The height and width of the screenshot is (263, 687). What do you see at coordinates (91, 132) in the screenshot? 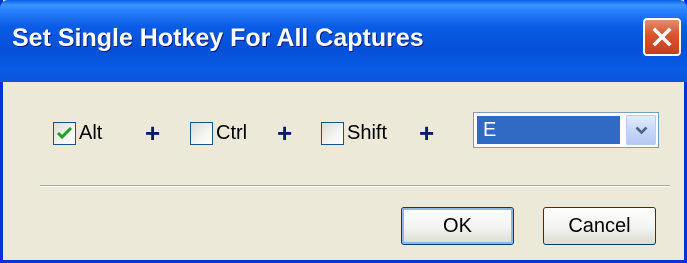
I see `alt-label: Alt` at bounding box center [91, 132].